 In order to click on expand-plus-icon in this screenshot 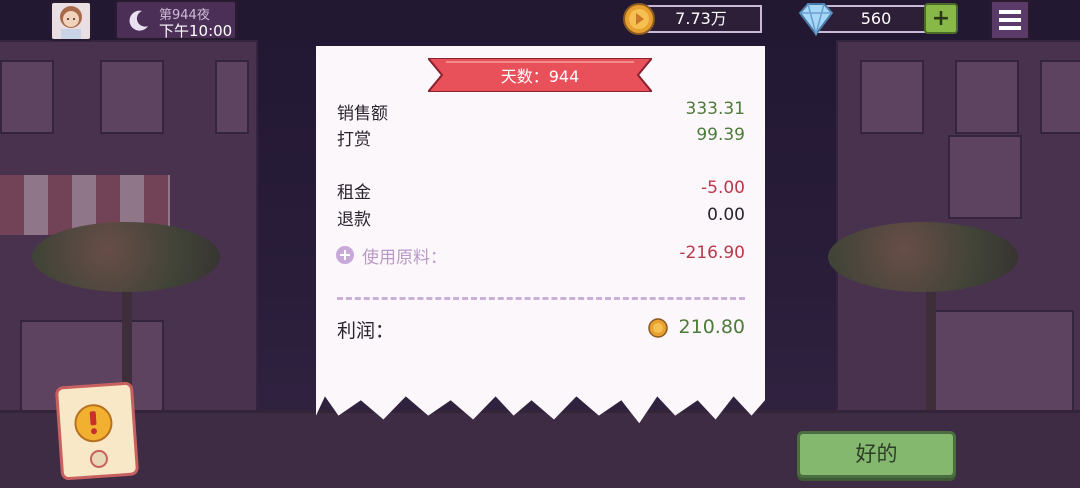, I will do `click(345, 255)`.